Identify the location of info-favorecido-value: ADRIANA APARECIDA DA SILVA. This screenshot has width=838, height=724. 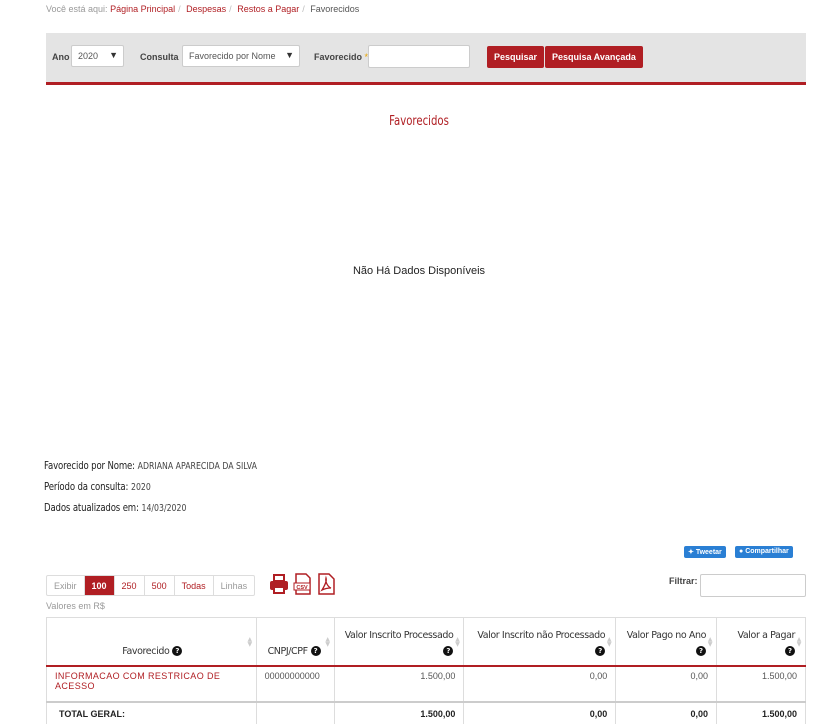
(197, 466).